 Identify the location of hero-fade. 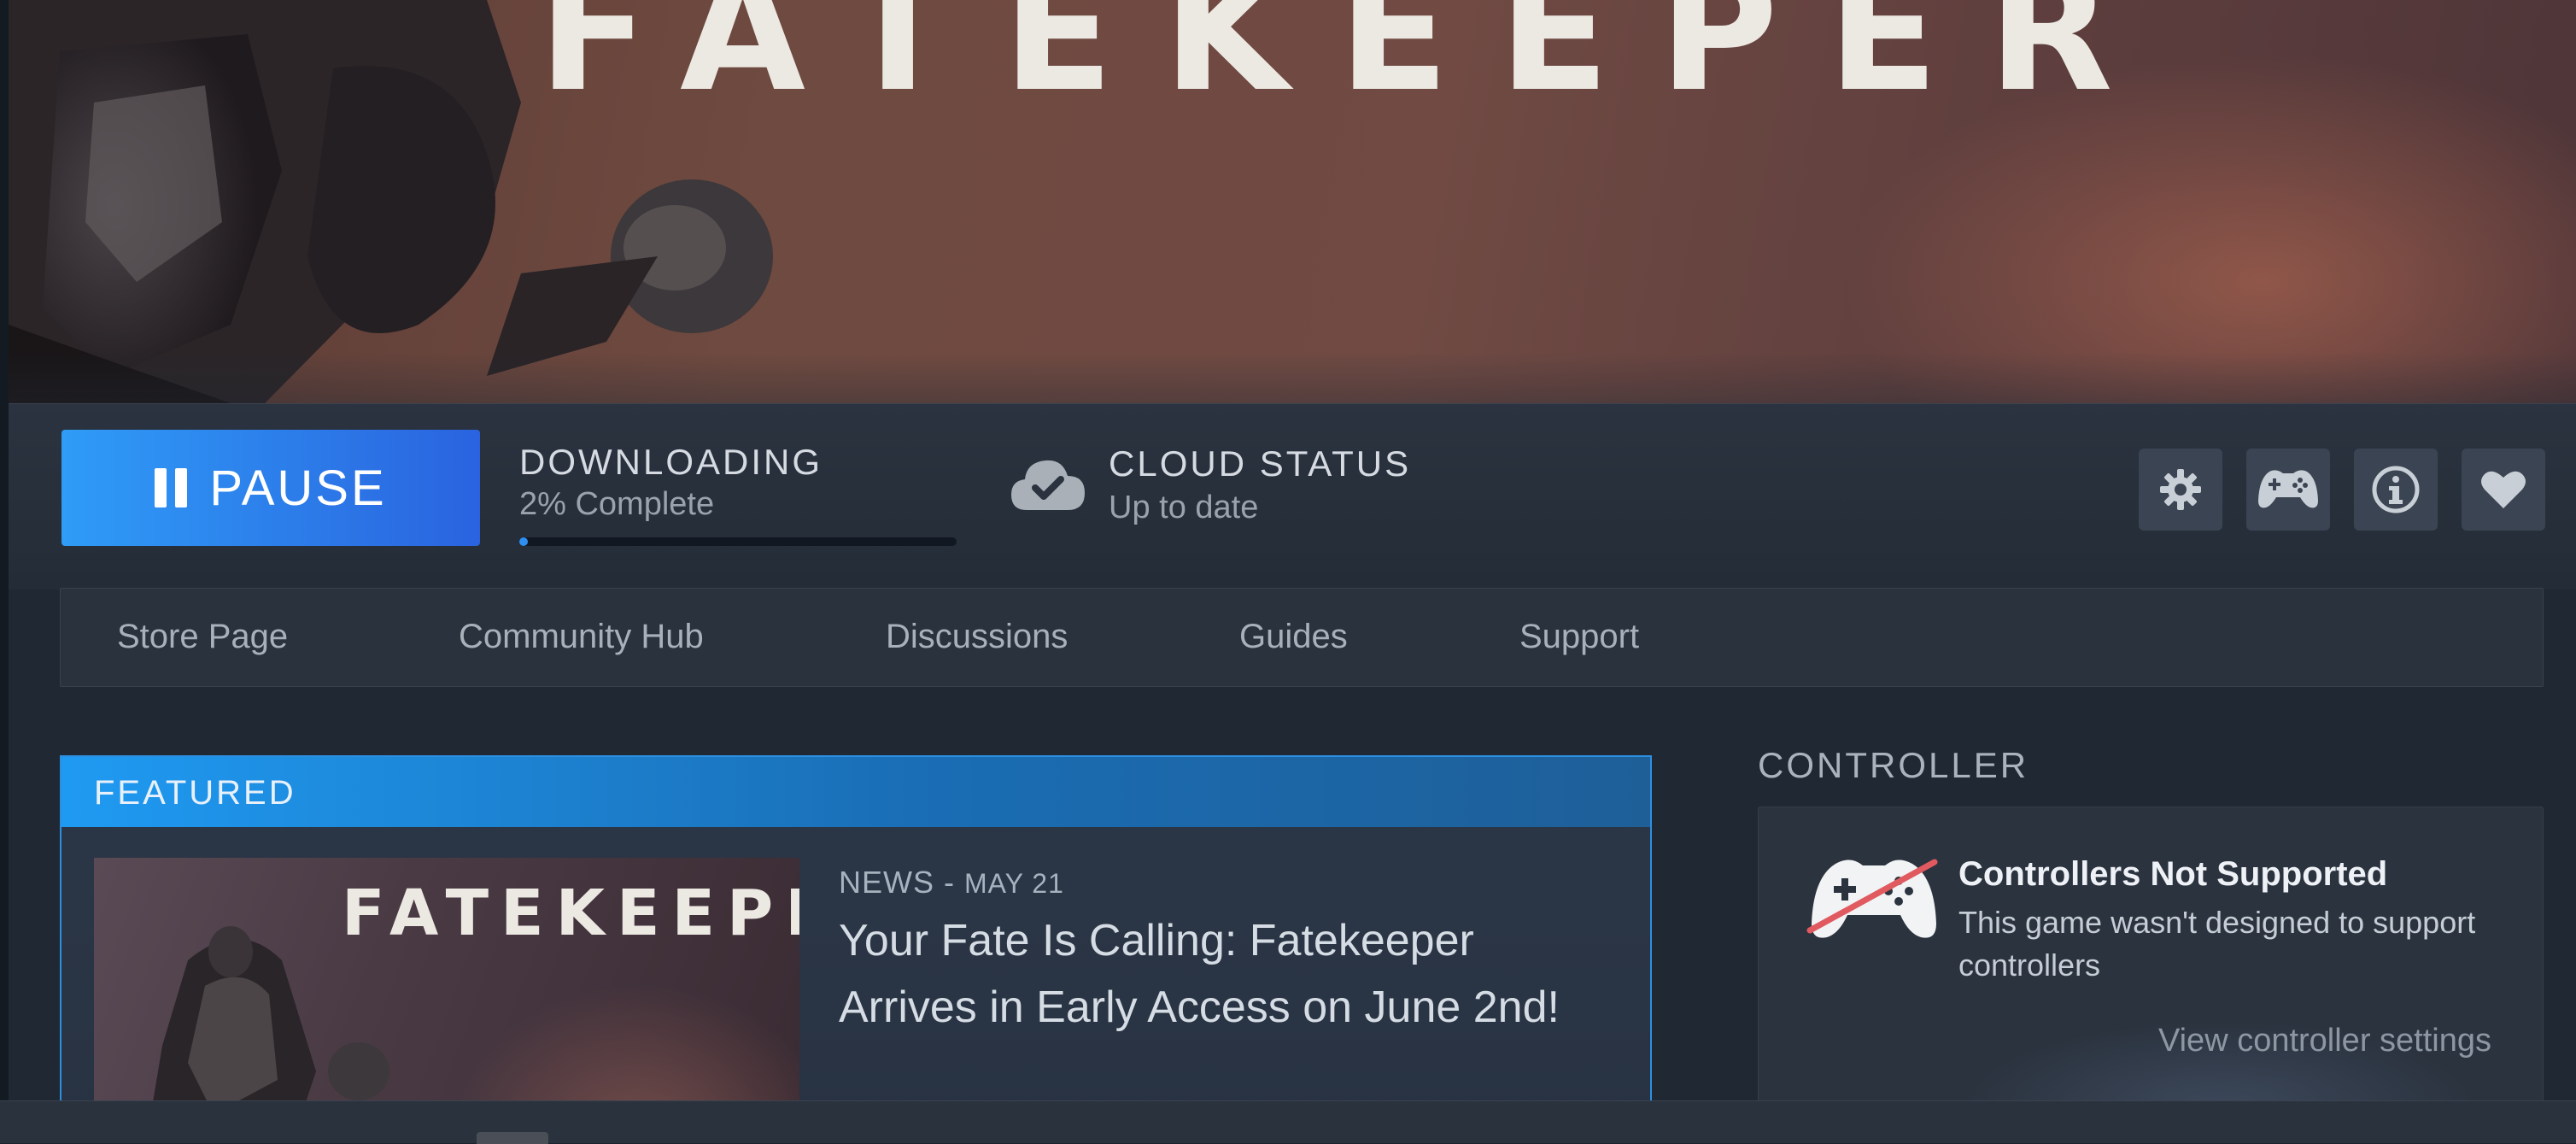
(1292, 377).